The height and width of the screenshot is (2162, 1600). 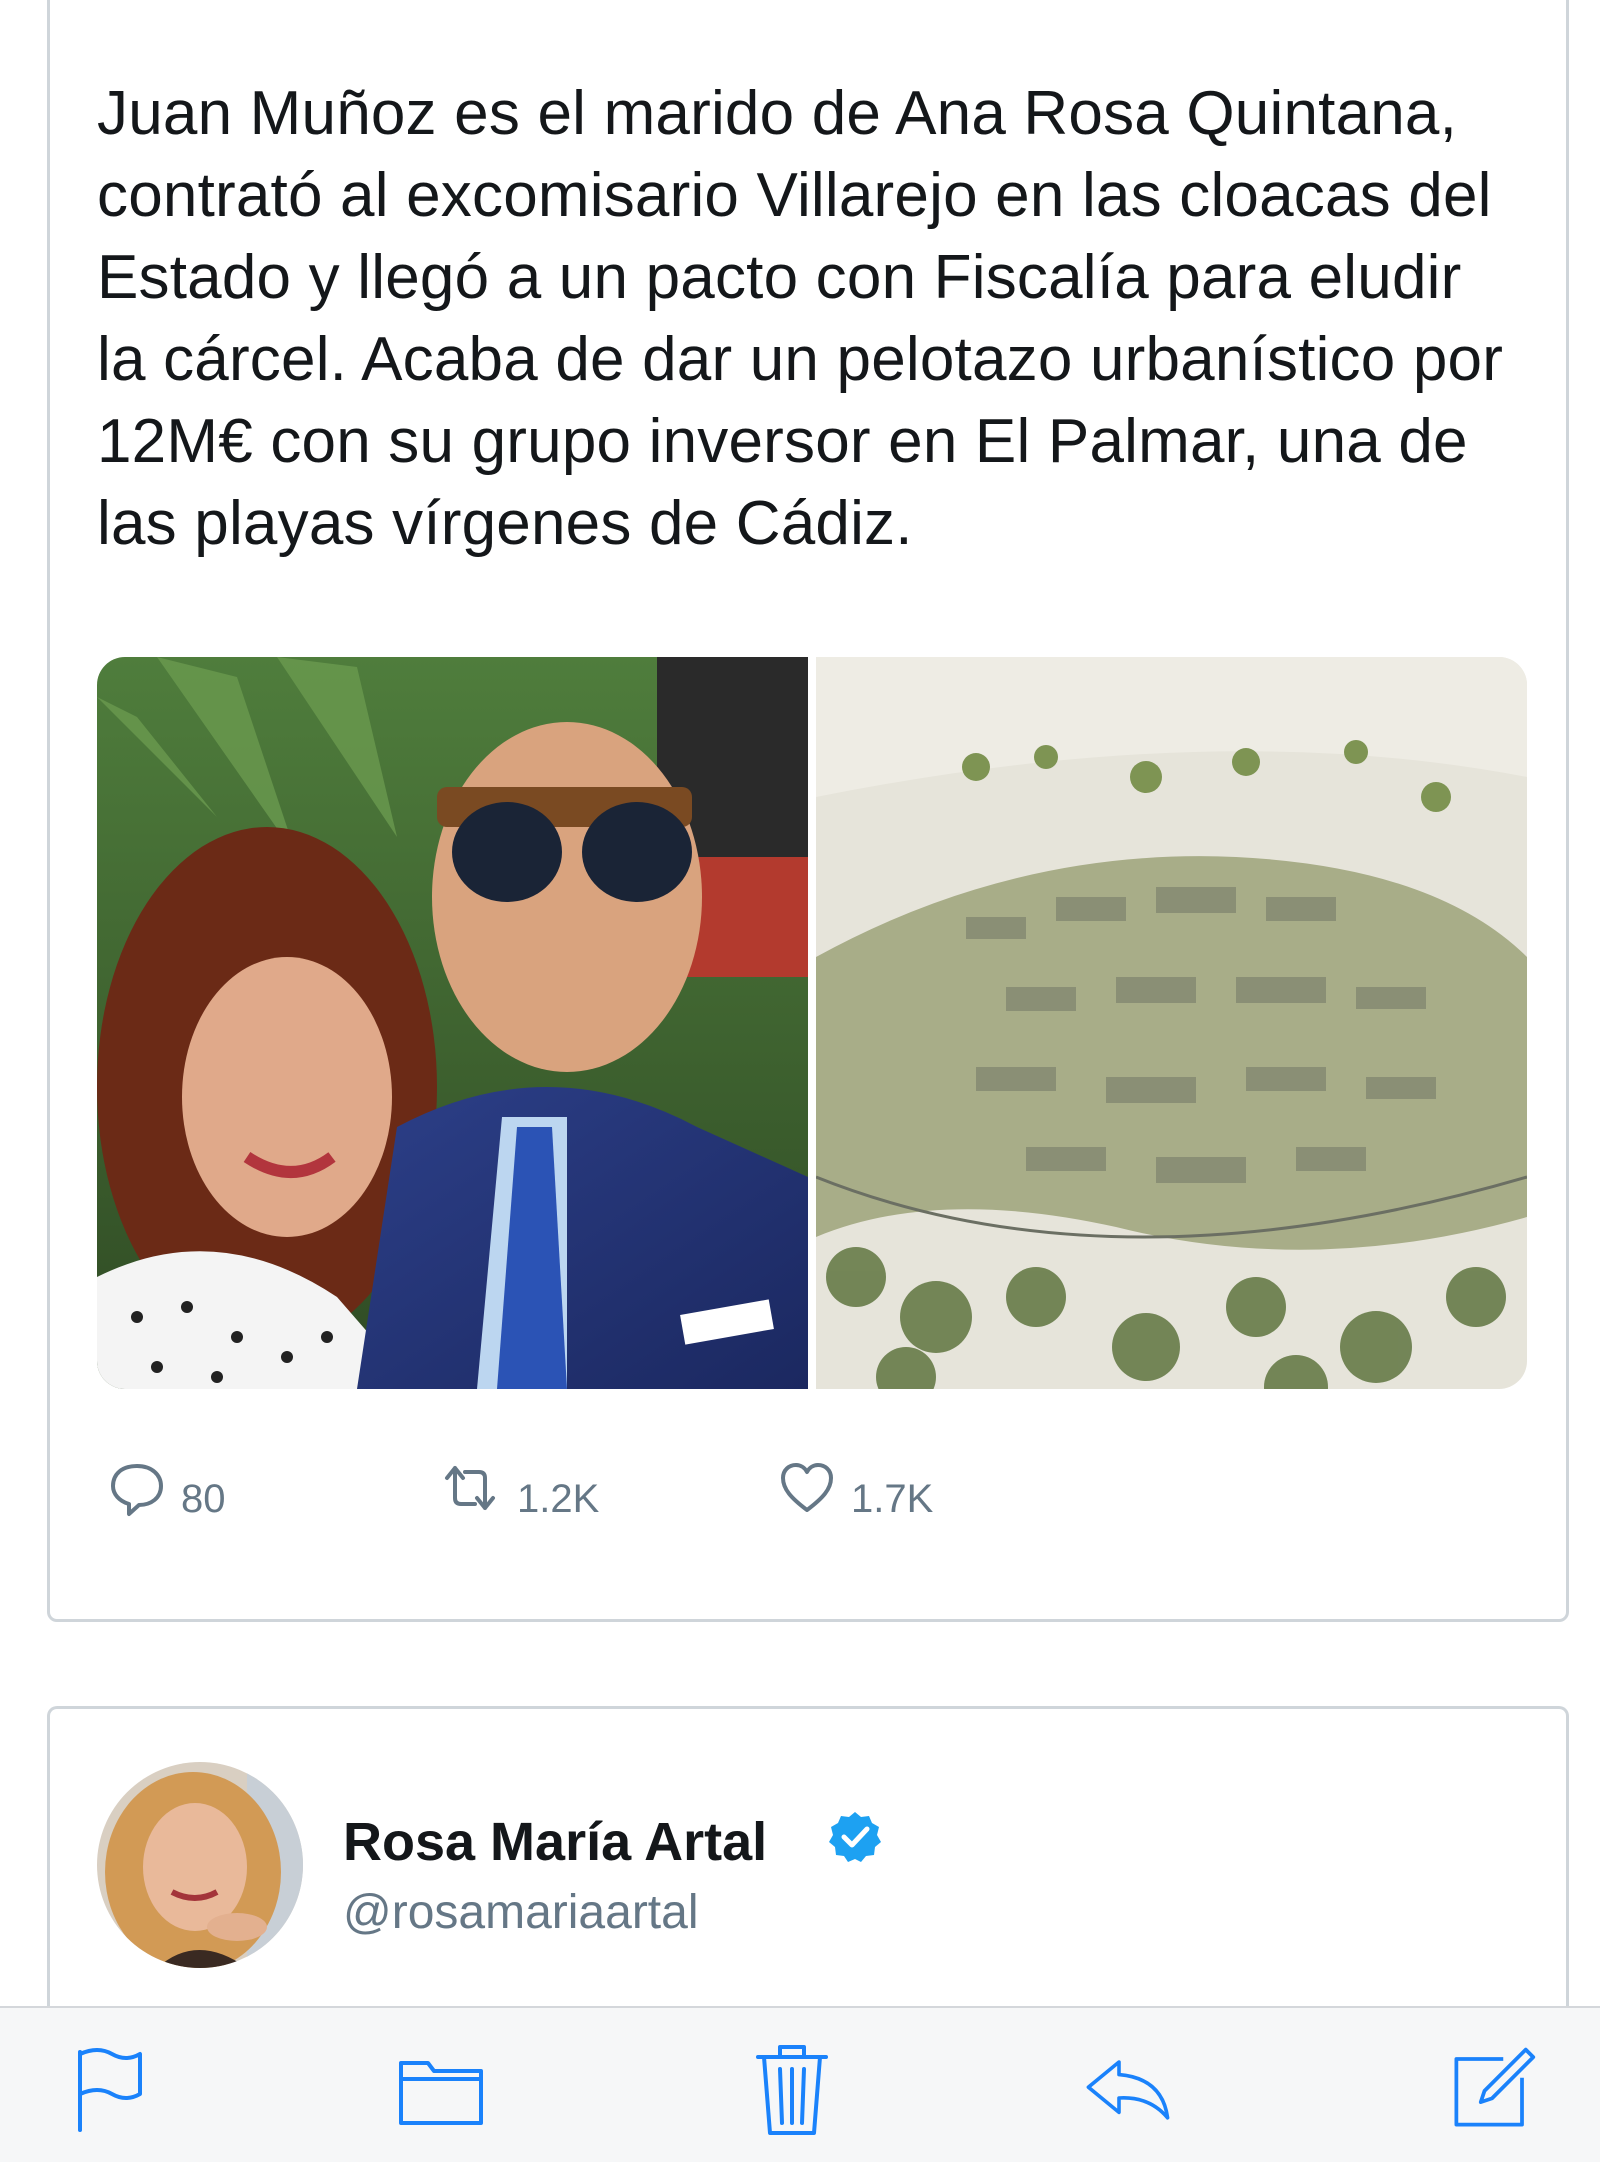 What do you see at coordinates (166, 1488) in the screenshot?
I see `reply-action: 80` at bounding box center [166, 1488].